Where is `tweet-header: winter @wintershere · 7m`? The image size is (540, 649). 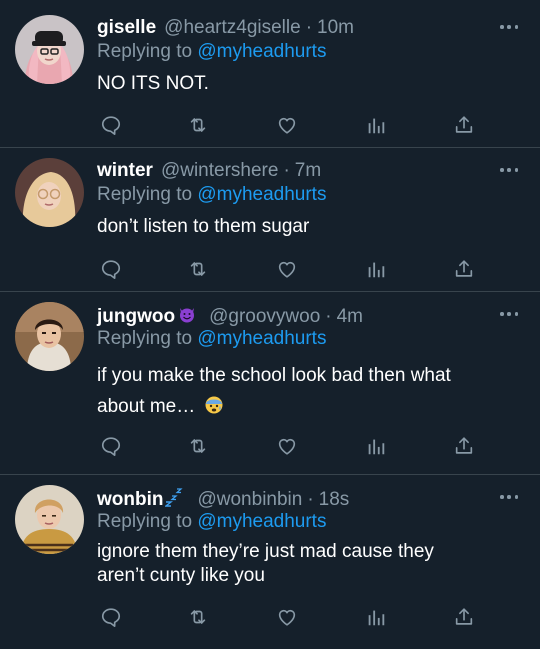
tweet-header: winter @wintershere · 7m is located at coordinates (209, 171).